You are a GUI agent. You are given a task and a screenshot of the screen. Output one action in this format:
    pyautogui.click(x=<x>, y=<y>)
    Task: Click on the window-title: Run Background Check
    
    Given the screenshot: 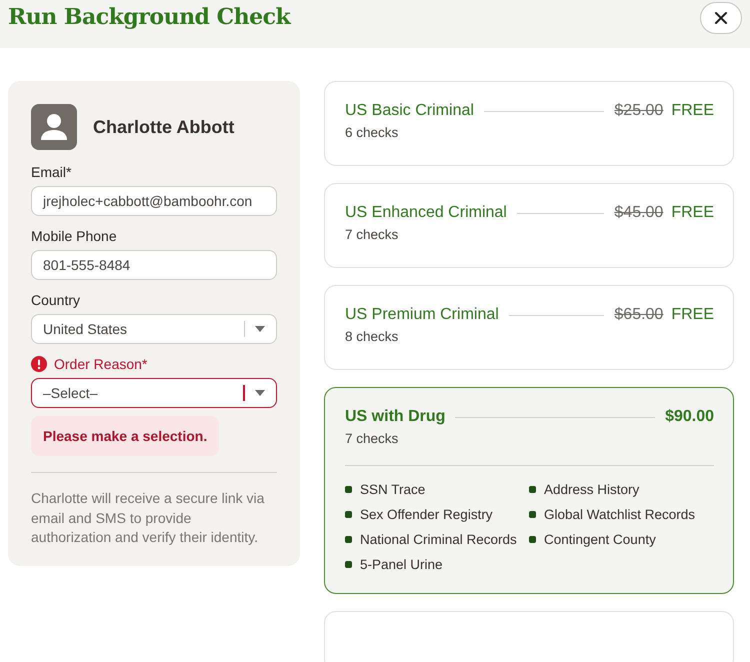 What is the action you would take?
    pyautogui.click(x=149, y=17)
    